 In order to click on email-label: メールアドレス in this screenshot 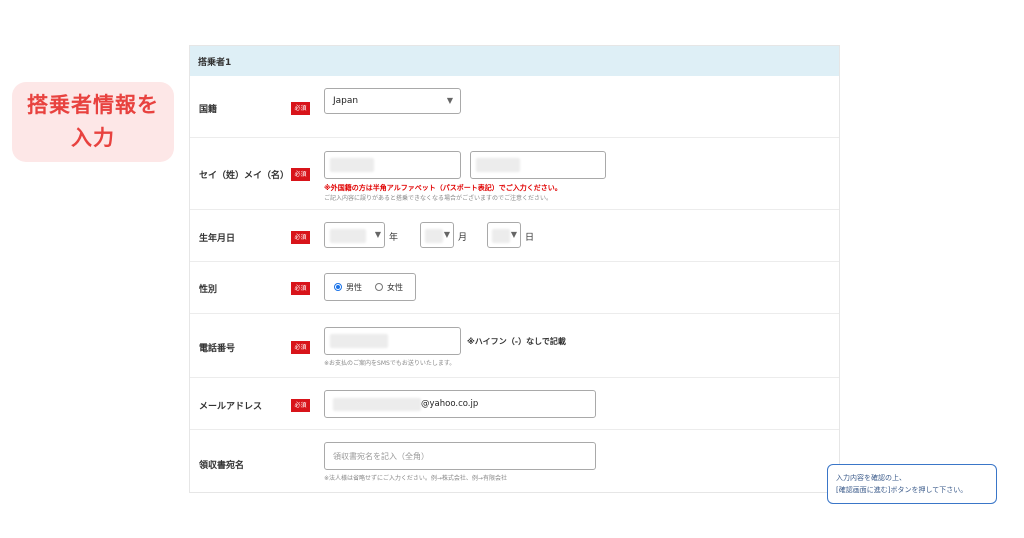, I will do `click(231, 407)`.